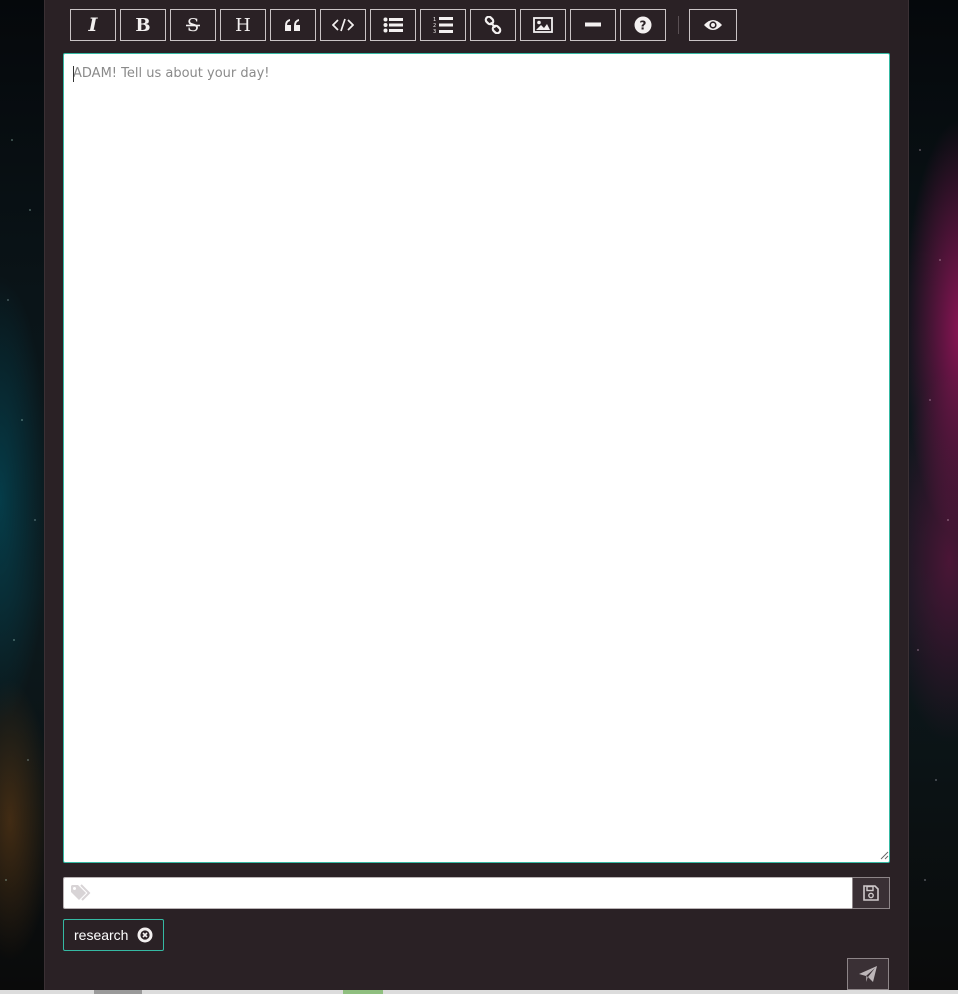 The height and width of the screenshot is (994, 958). I want to click on tag-chip: research, so click(114, 935).